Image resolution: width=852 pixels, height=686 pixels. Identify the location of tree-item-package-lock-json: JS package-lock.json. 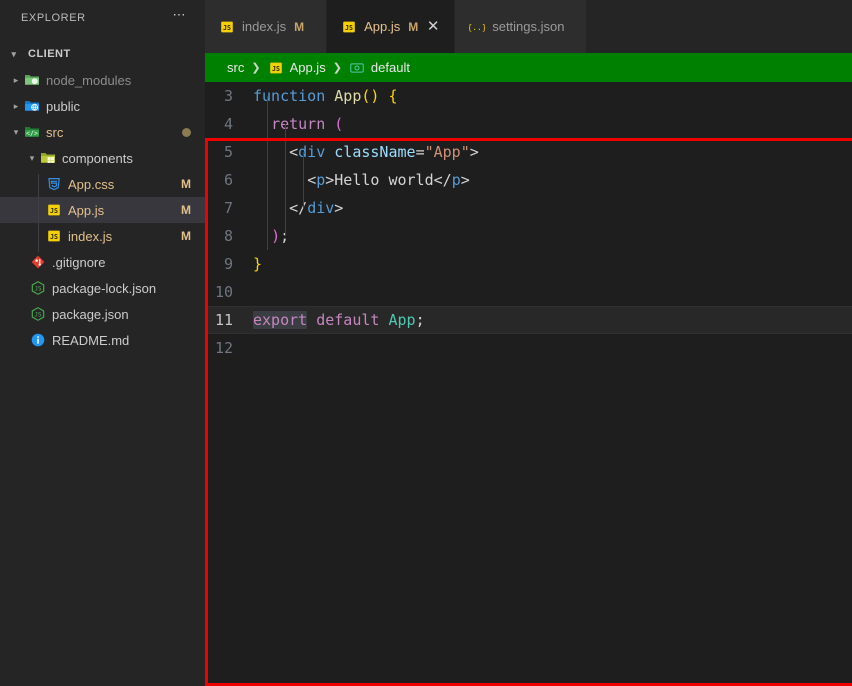
(102, 288).